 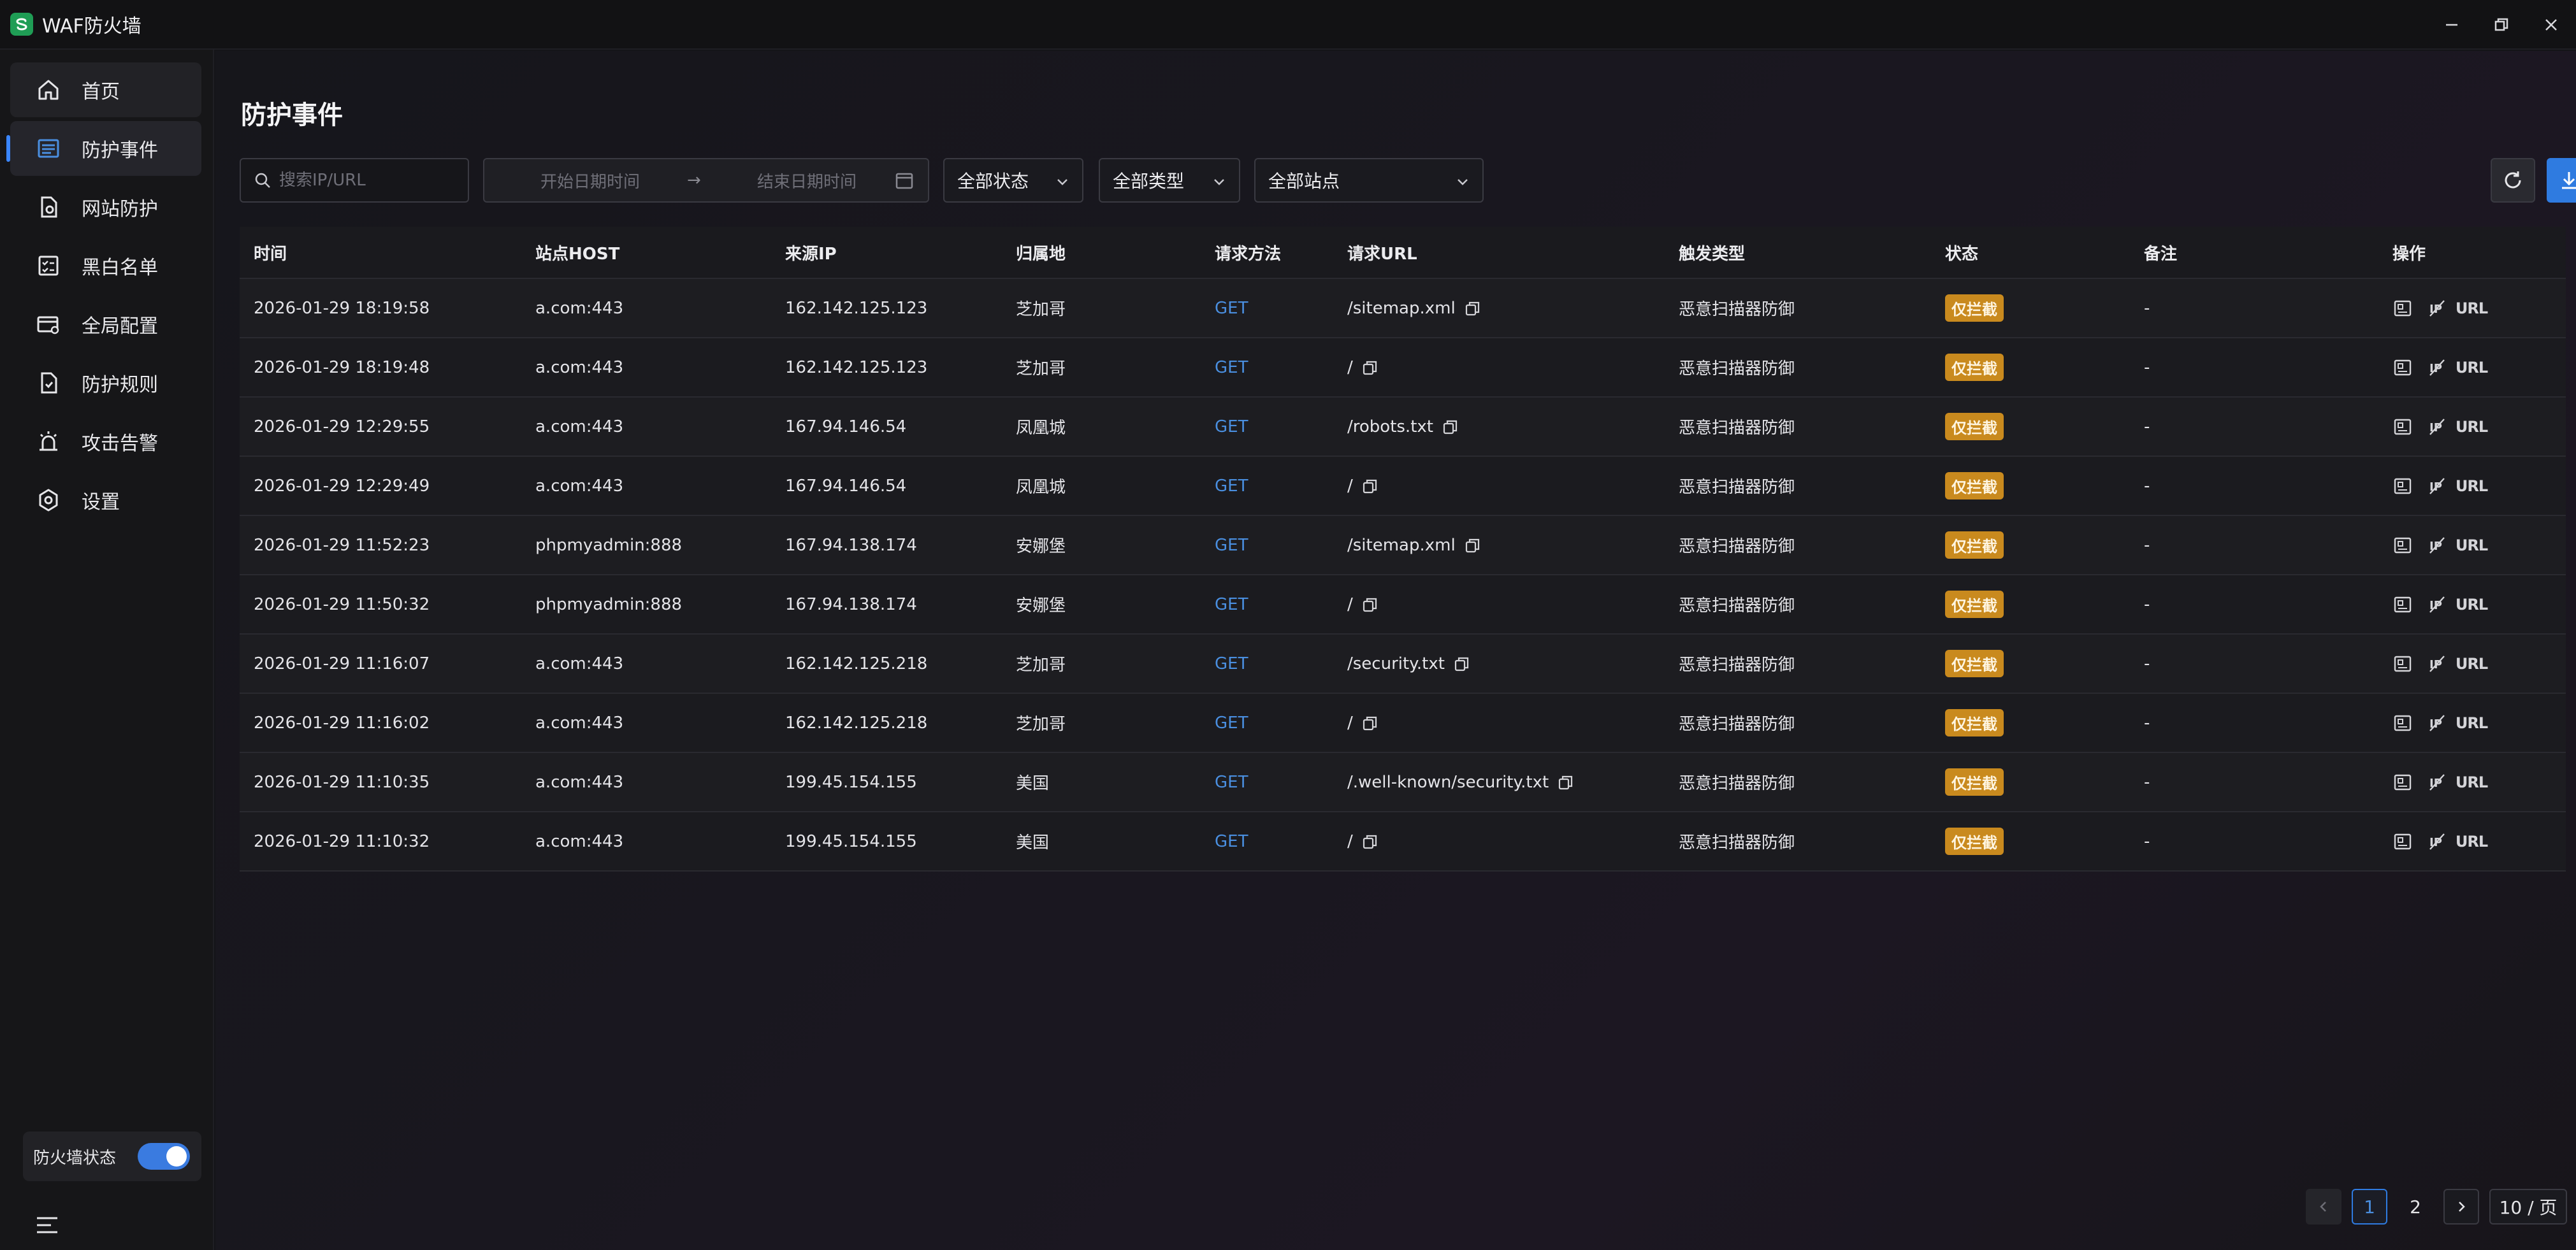 I want to click on sidebar-item-rules: 防护规则, so click(x=105, y=383).